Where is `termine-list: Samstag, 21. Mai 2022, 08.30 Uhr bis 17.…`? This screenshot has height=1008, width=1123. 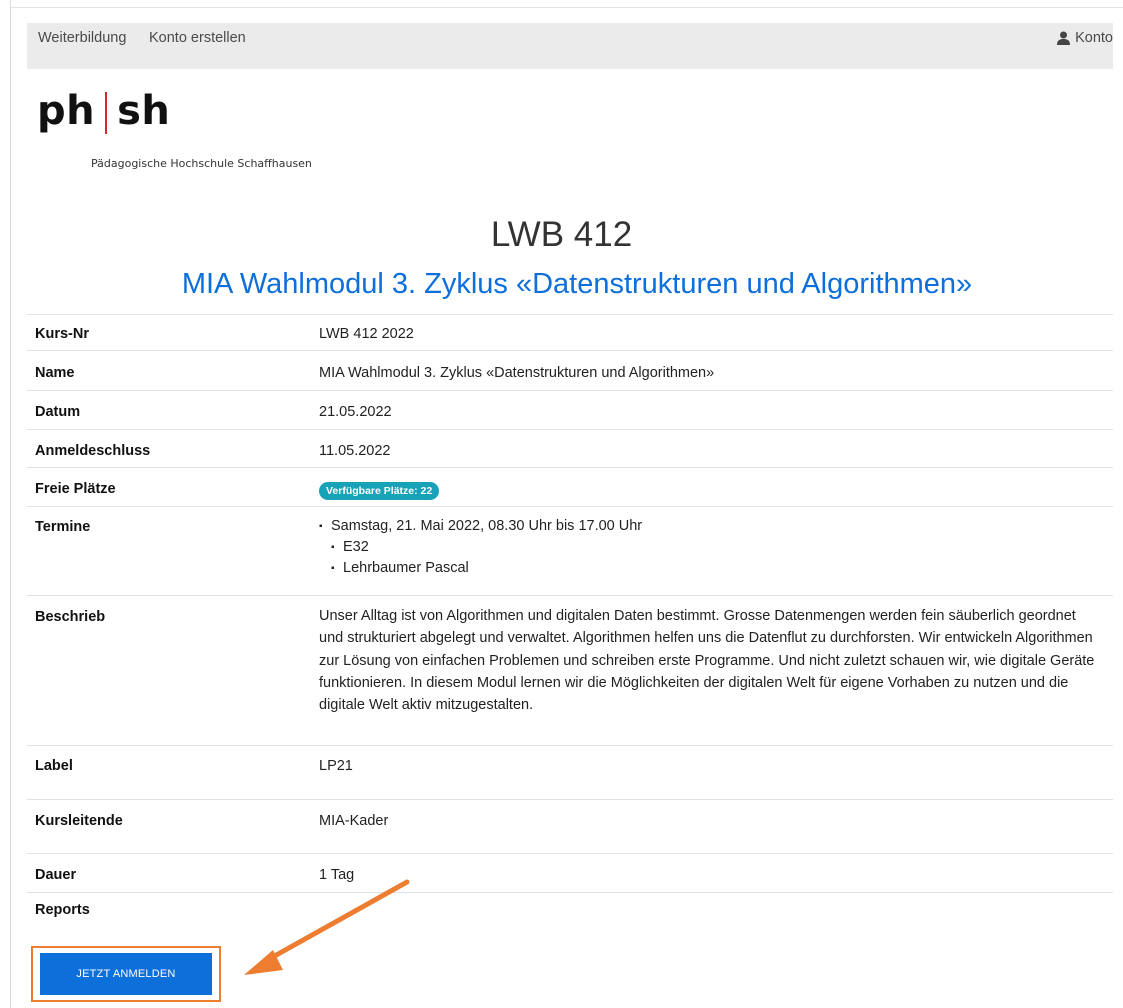
termine-list: Samstag, 21. Mai 2022, 08.30 Uhr bis 17.… is located at coordinates (711, 547).